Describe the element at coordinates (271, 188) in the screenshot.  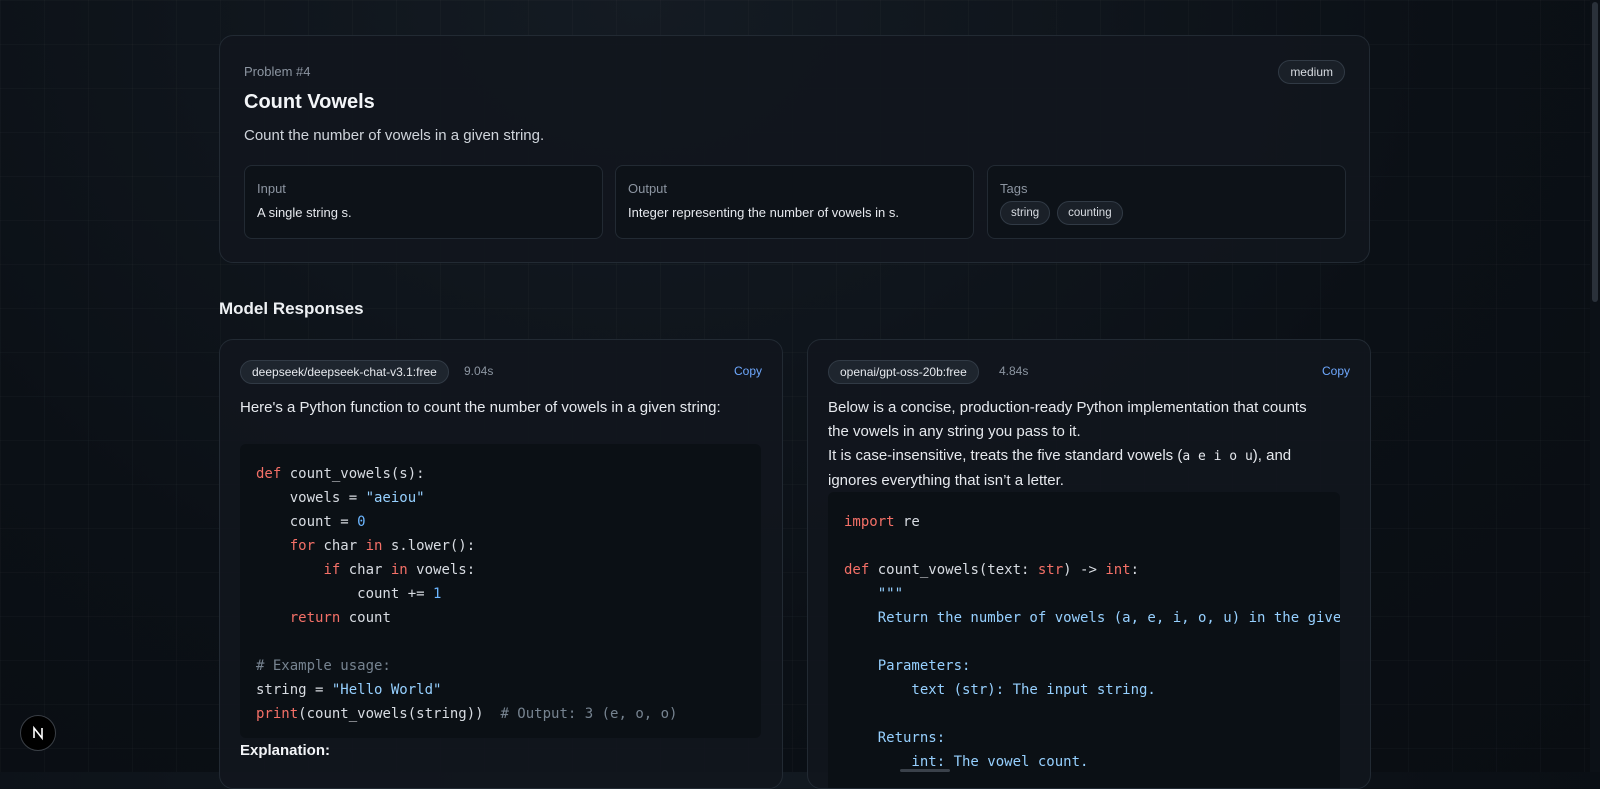
I see `input-label: Input` at that location.